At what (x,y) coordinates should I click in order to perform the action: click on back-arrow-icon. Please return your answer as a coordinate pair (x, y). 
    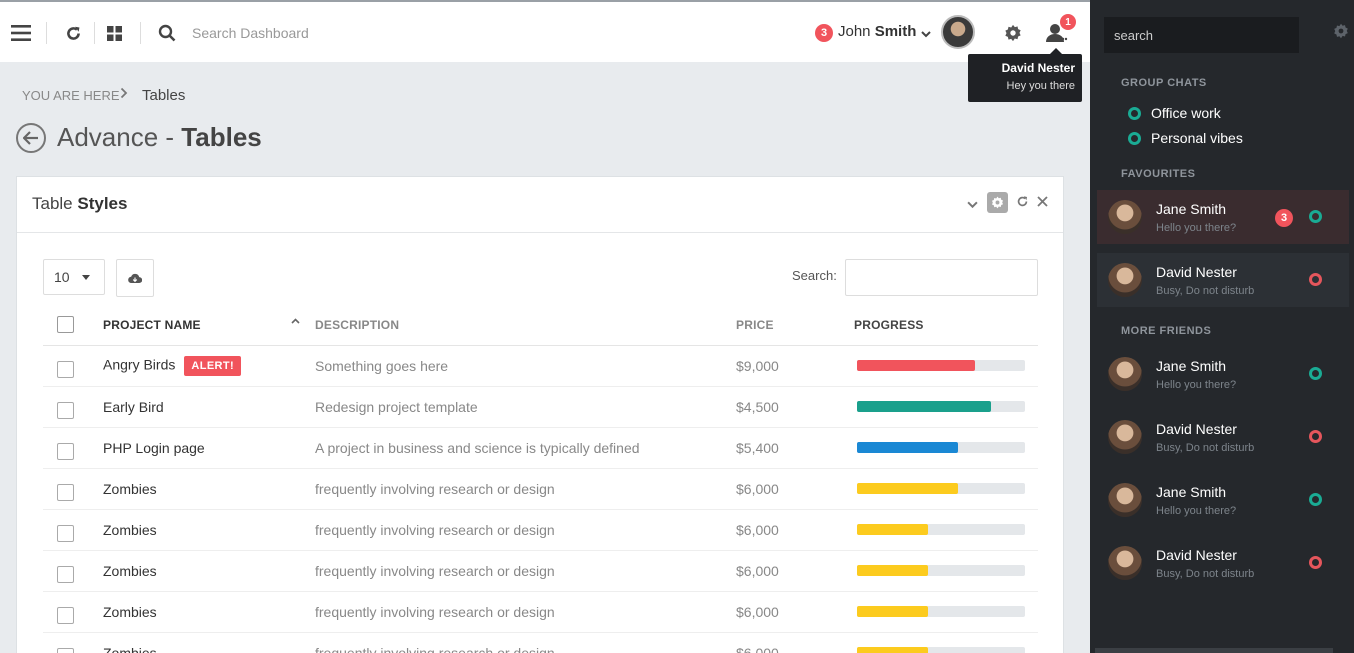
    Looking at the image, I should click on (31, 138).